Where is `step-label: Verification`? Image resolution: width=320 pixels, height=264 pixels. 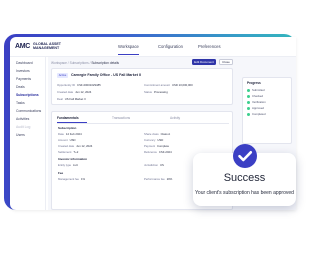 step-label: Verification is located at coordinates (259, 102).